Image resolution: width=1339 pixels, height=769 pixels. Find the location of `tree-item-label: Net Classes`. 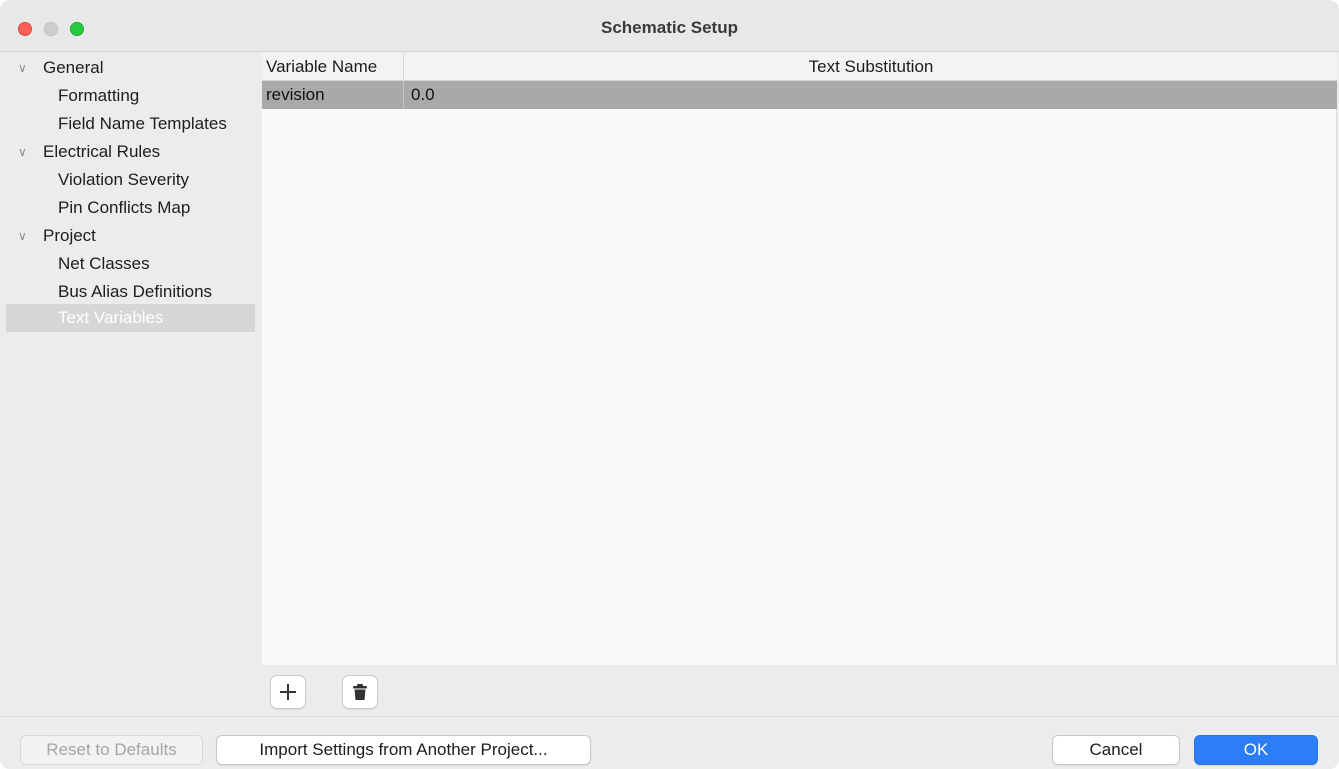

tree-item-label: Net Classes is located at coordinates (104, 263).